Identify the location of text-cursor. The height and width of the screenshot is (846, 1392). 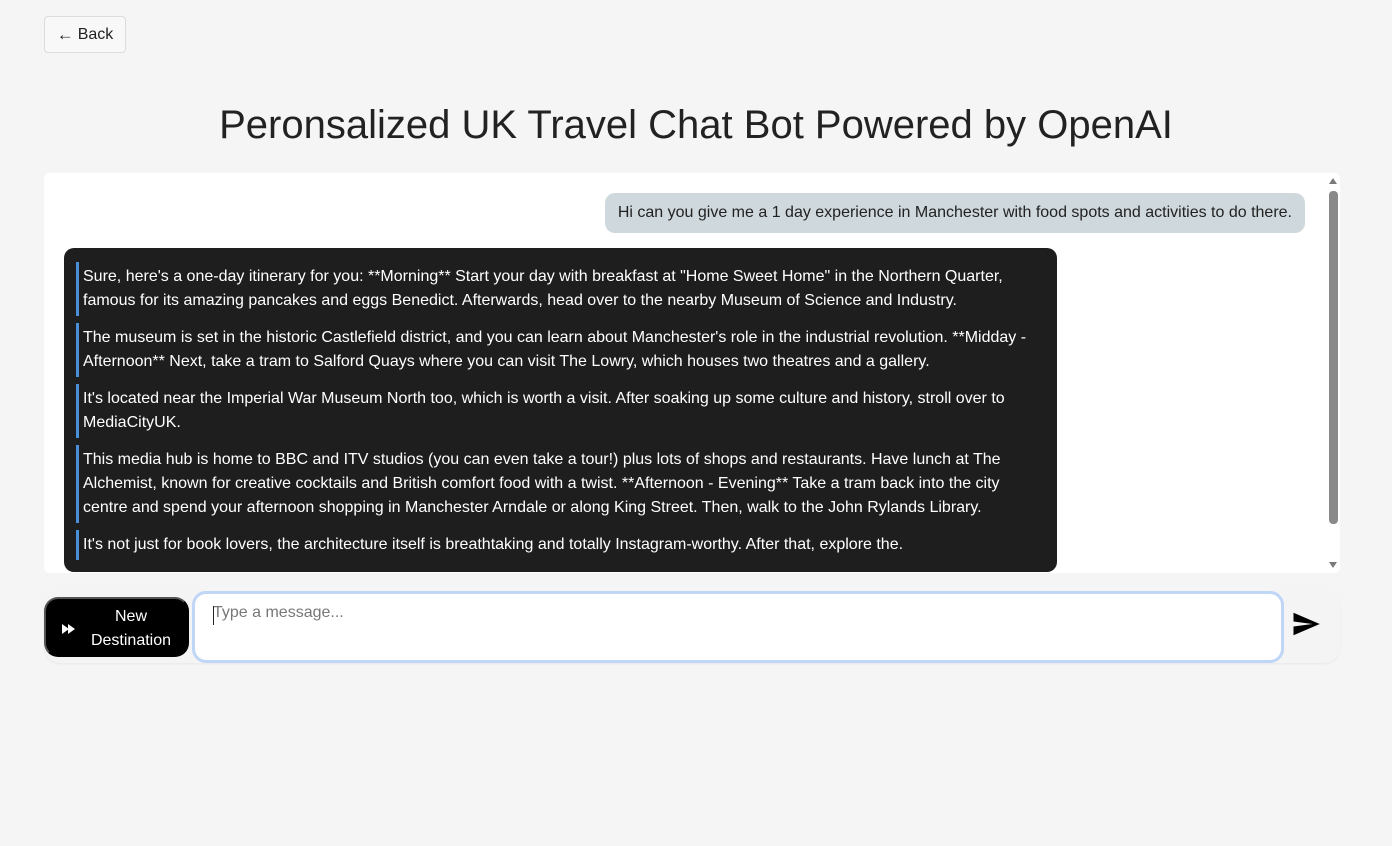
(213, 615).